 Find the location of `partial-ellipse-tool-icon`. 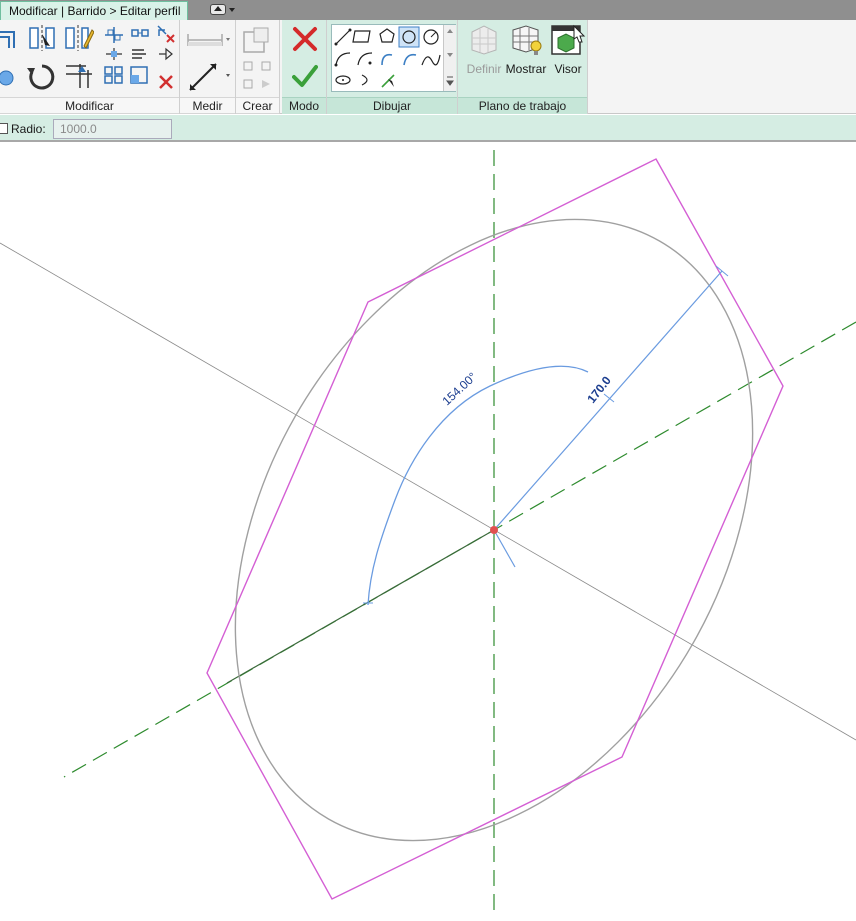

partial-ellipse-tool-icon is located at coordinates (364, 80).